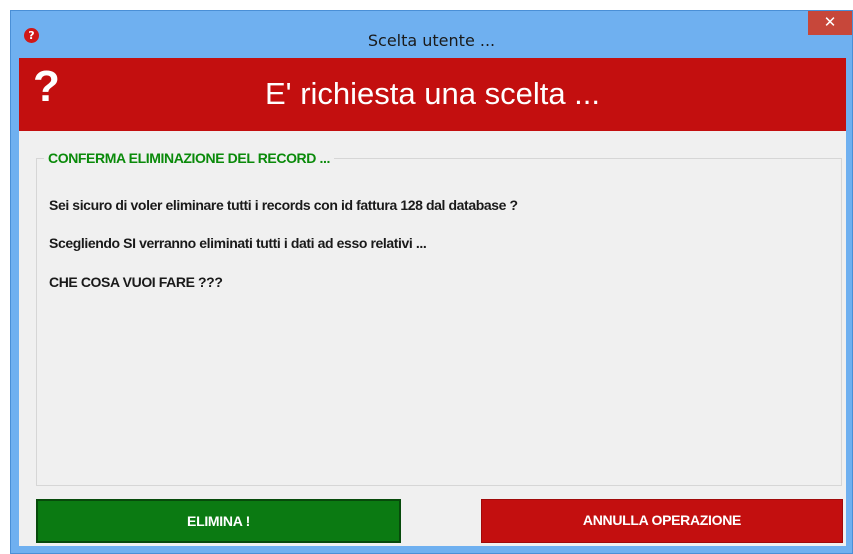  Describe the element at coordinates (136, 282) in the screenshot. I see `prompt-text: CHE COSA VUOI FARE ???` at that location.